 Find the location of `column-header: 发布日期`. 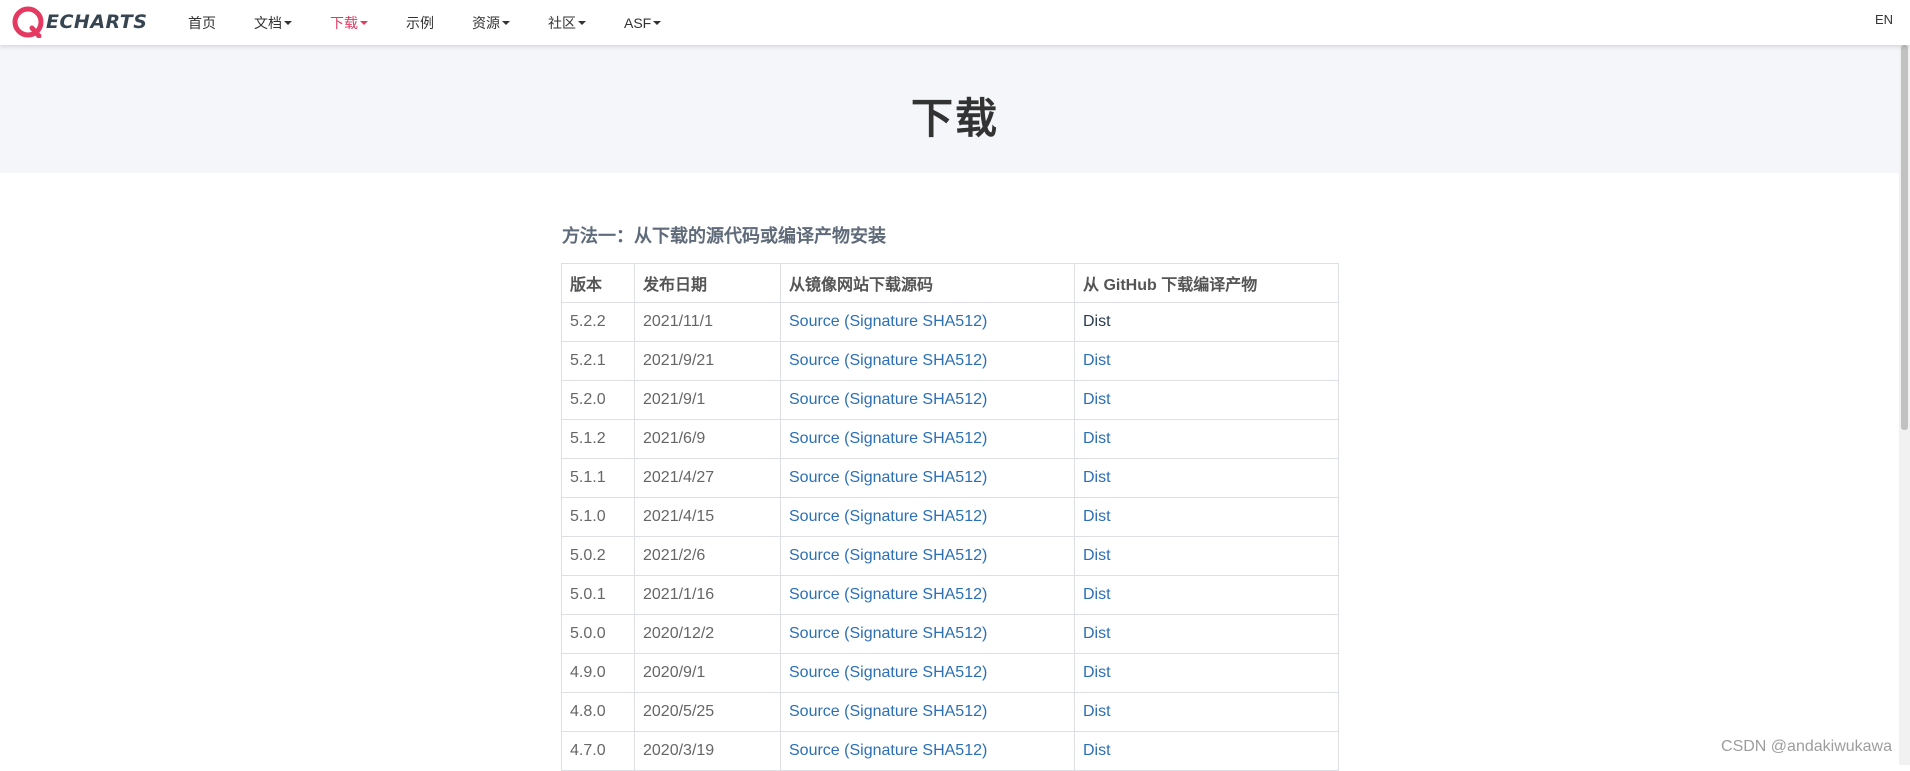

column-header: 发布日期 is located at coordinates (707, 283).